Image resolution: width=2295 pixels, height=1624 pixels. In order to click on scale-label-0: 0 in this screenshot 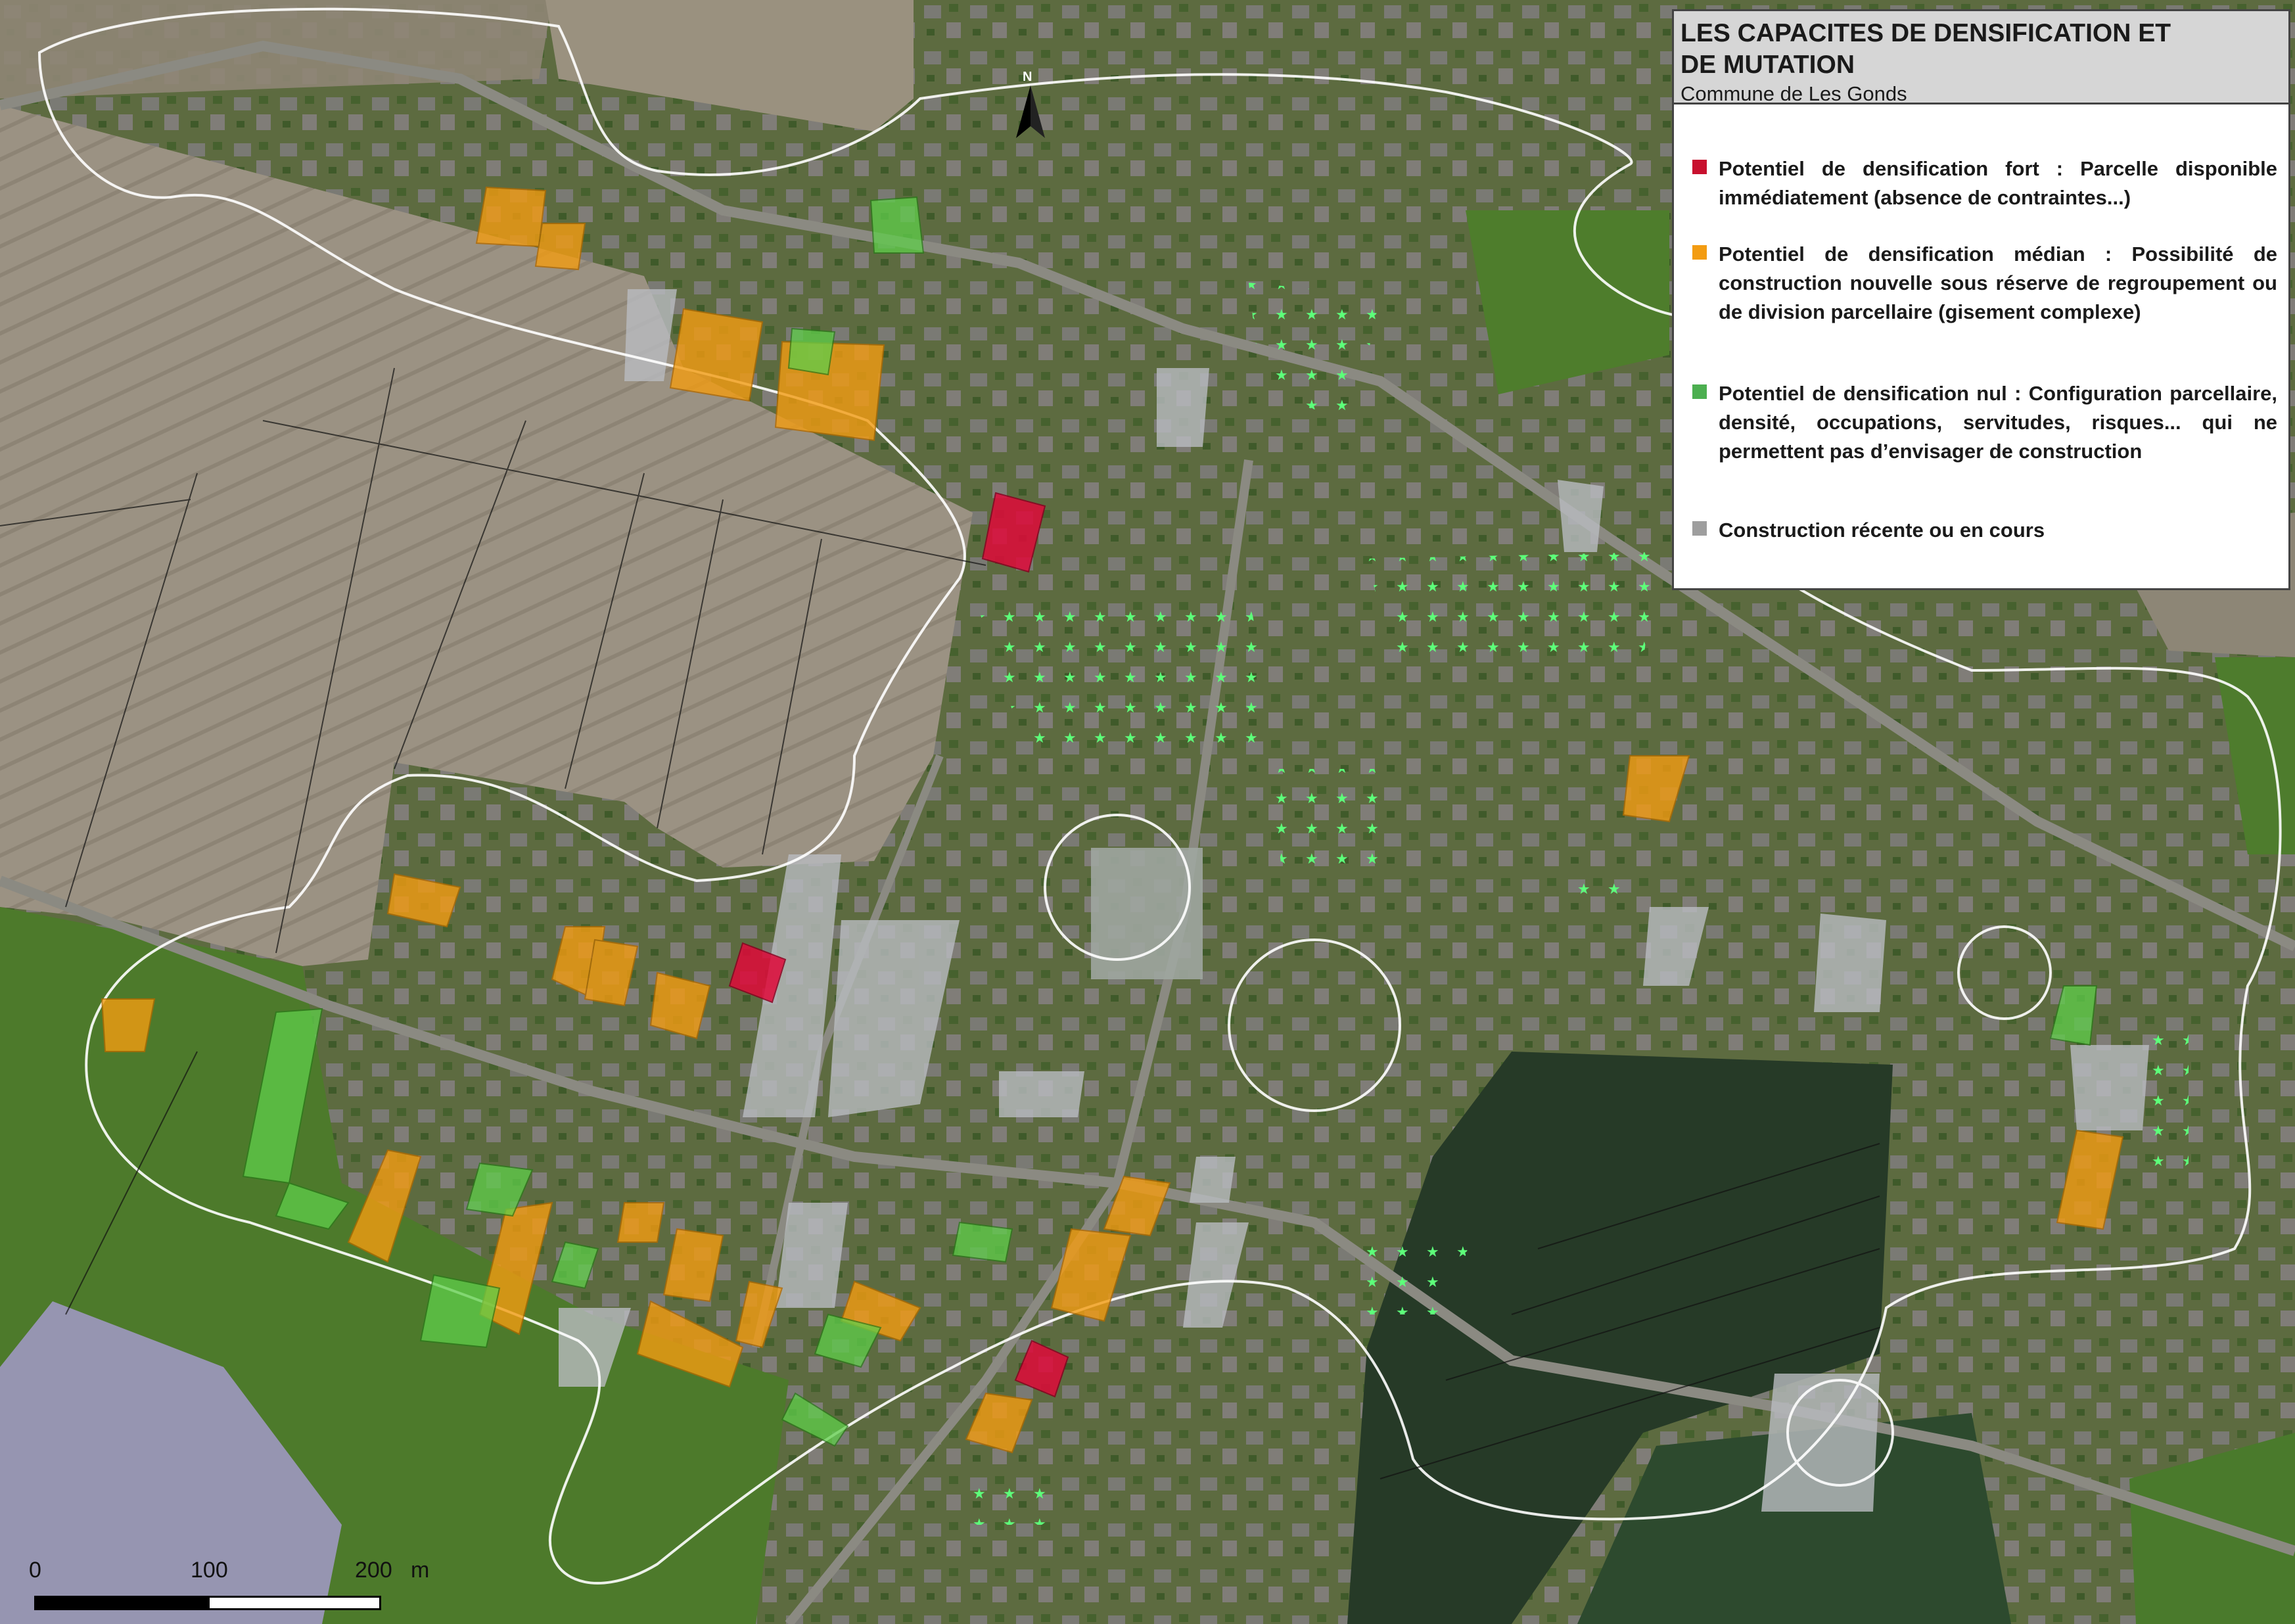, I will do `click(35, 1571)`.